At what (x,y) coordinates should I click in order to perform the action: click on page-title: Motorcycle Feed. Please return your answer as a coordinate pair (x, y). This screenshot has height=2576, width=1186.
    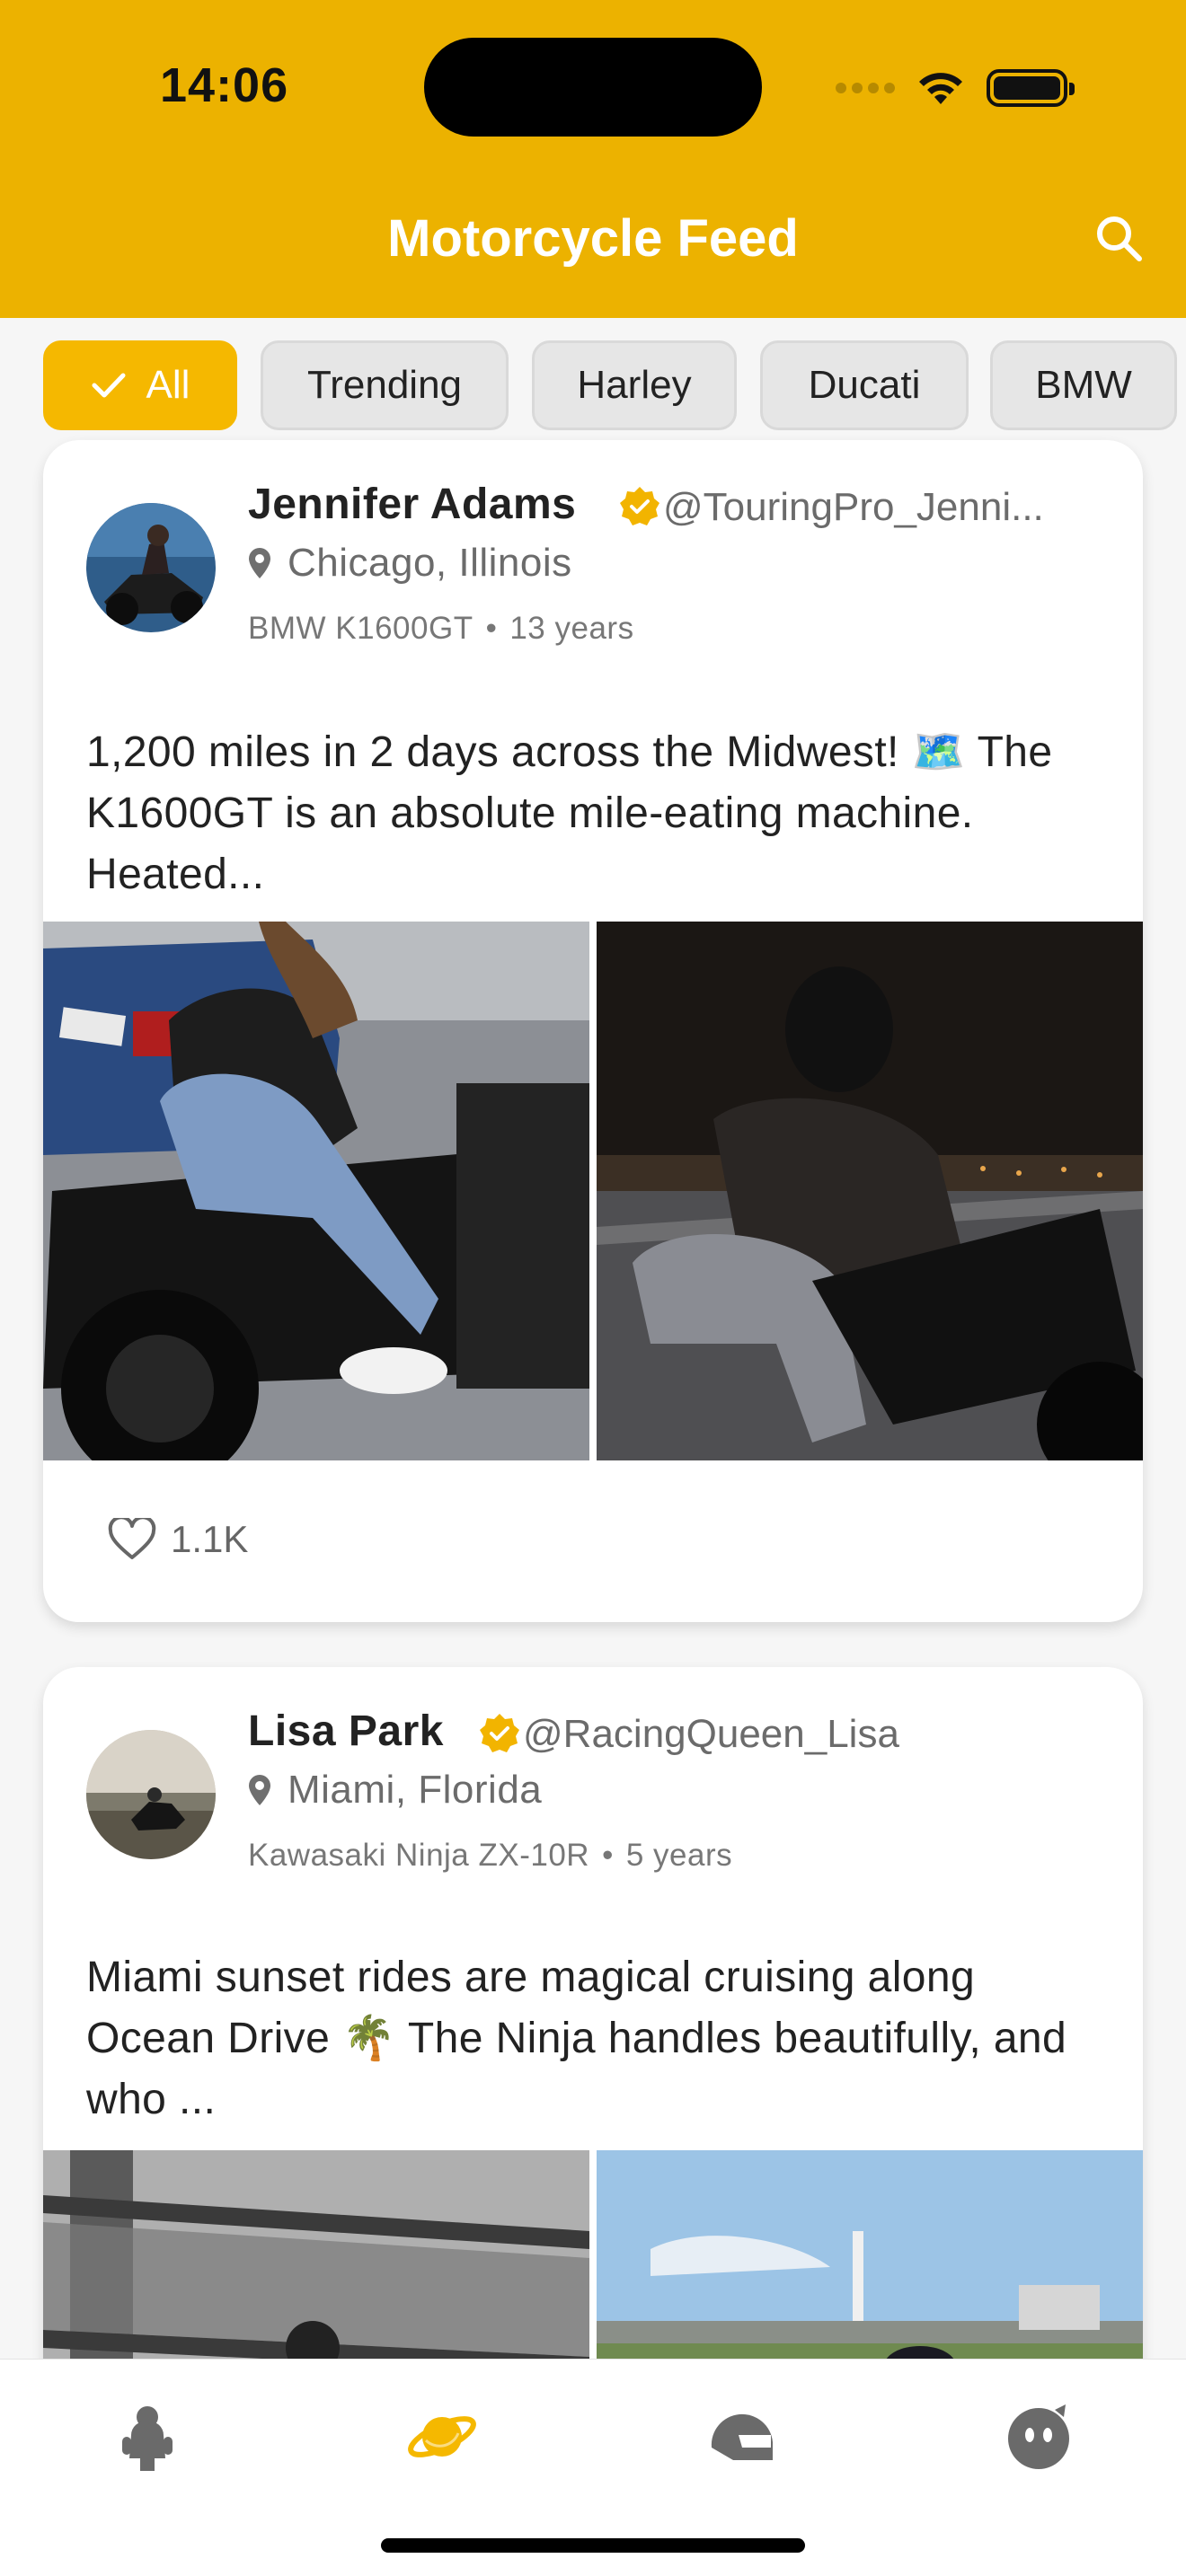
    Looking at the image, I should click on (593, 238).